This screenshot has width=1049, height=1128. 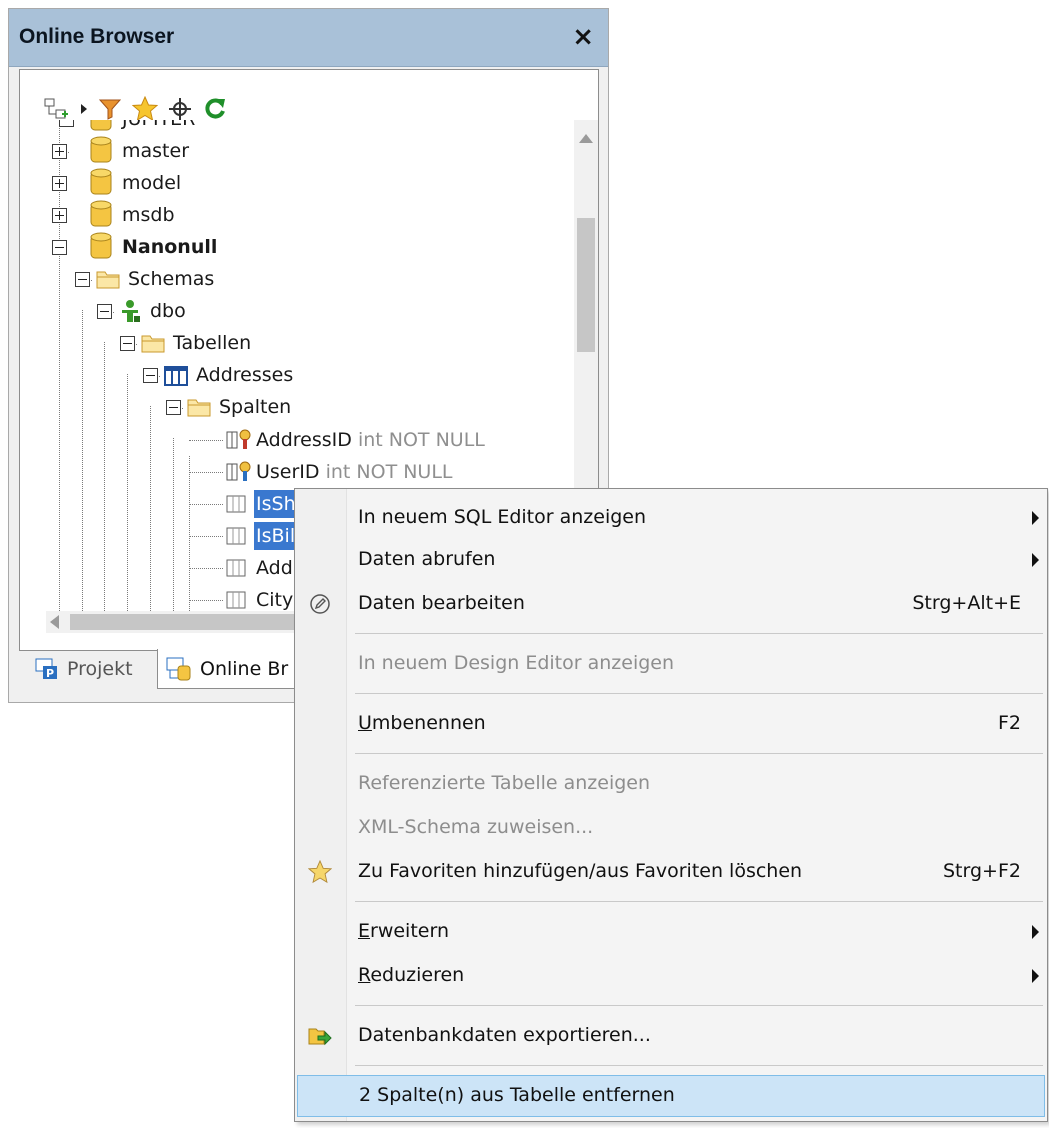 I want to click on label-rest: mbenennen, so click(x=428, y=723).